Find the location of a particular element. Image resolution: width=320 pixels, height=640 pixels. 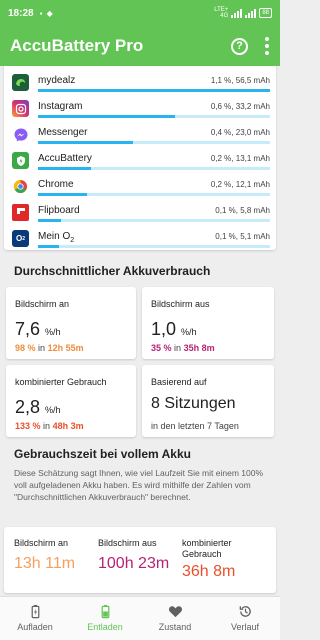

list-item-chrome: Chrome 0,2 %, 12,1 mAh is located at coordinates (140, 189).